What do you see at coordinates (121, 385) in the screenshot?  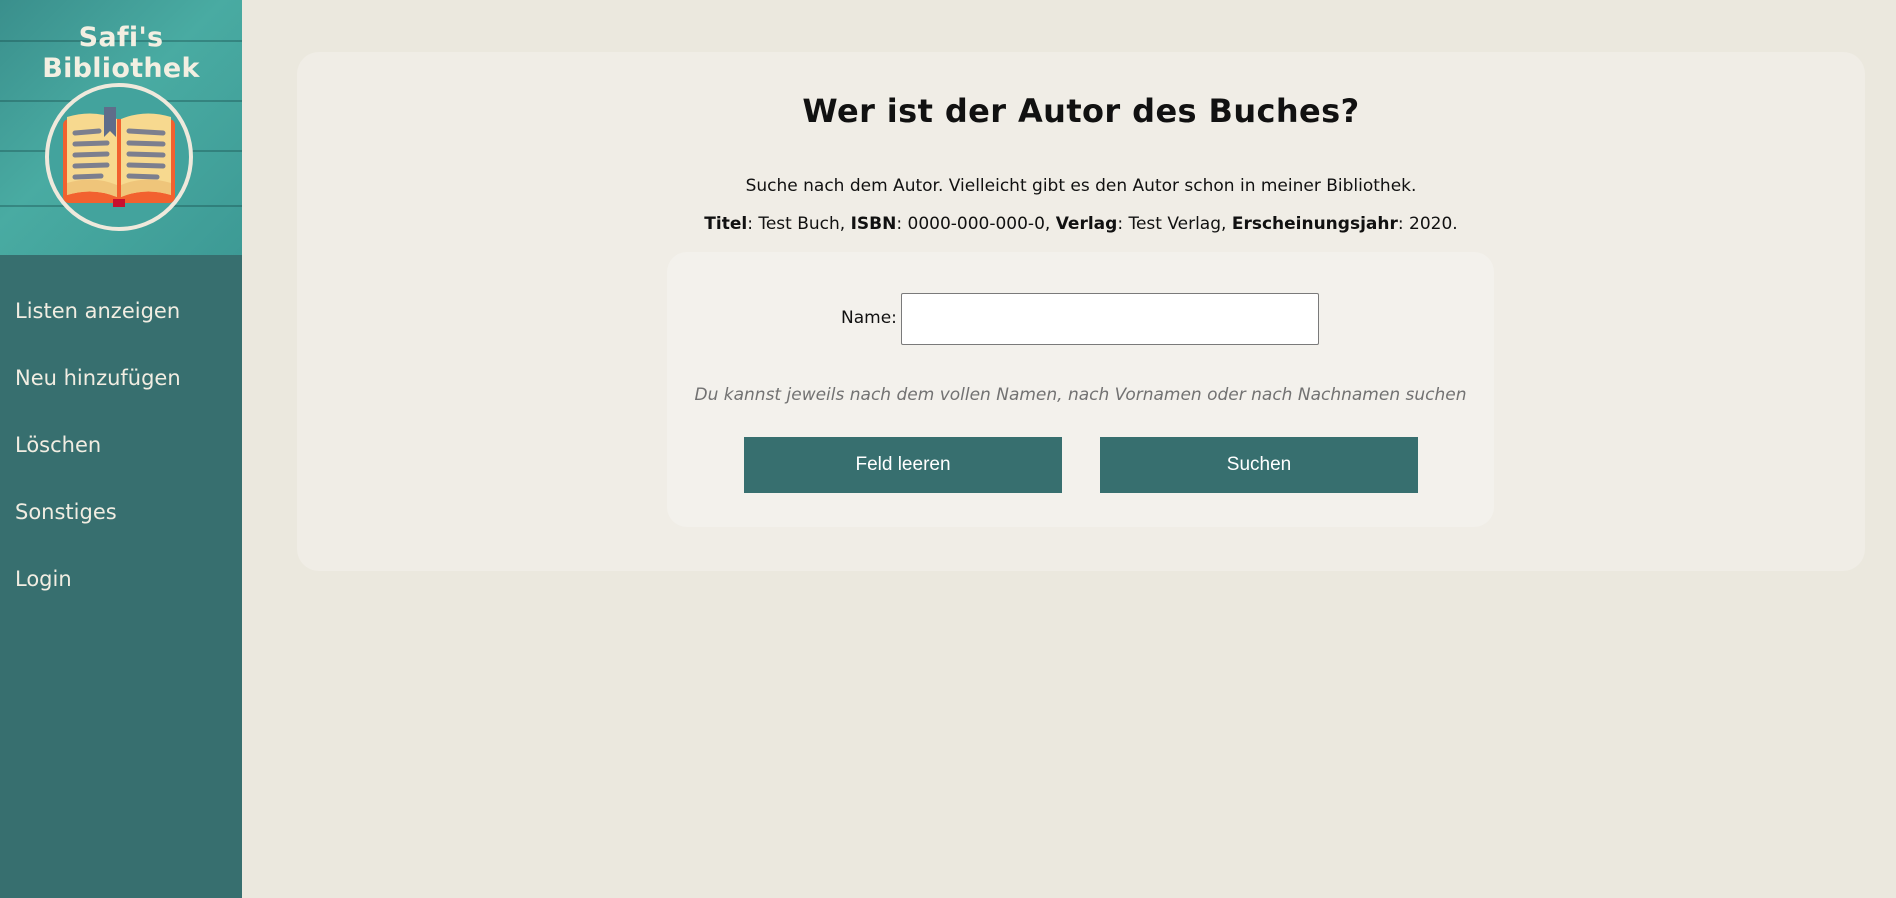 I see `sidebar-item-neu-hinzufuegen: Neu hinzufügen` at bounding box center [121, 385].